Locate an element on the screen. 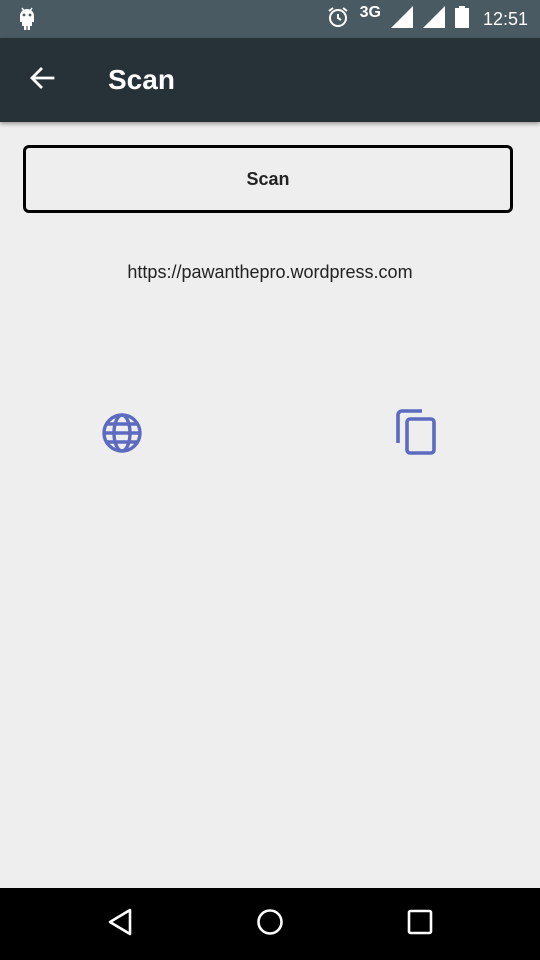 The width and height of the screenshot is (540, 960). home-circle-icon is located at coordinates (270, 924).